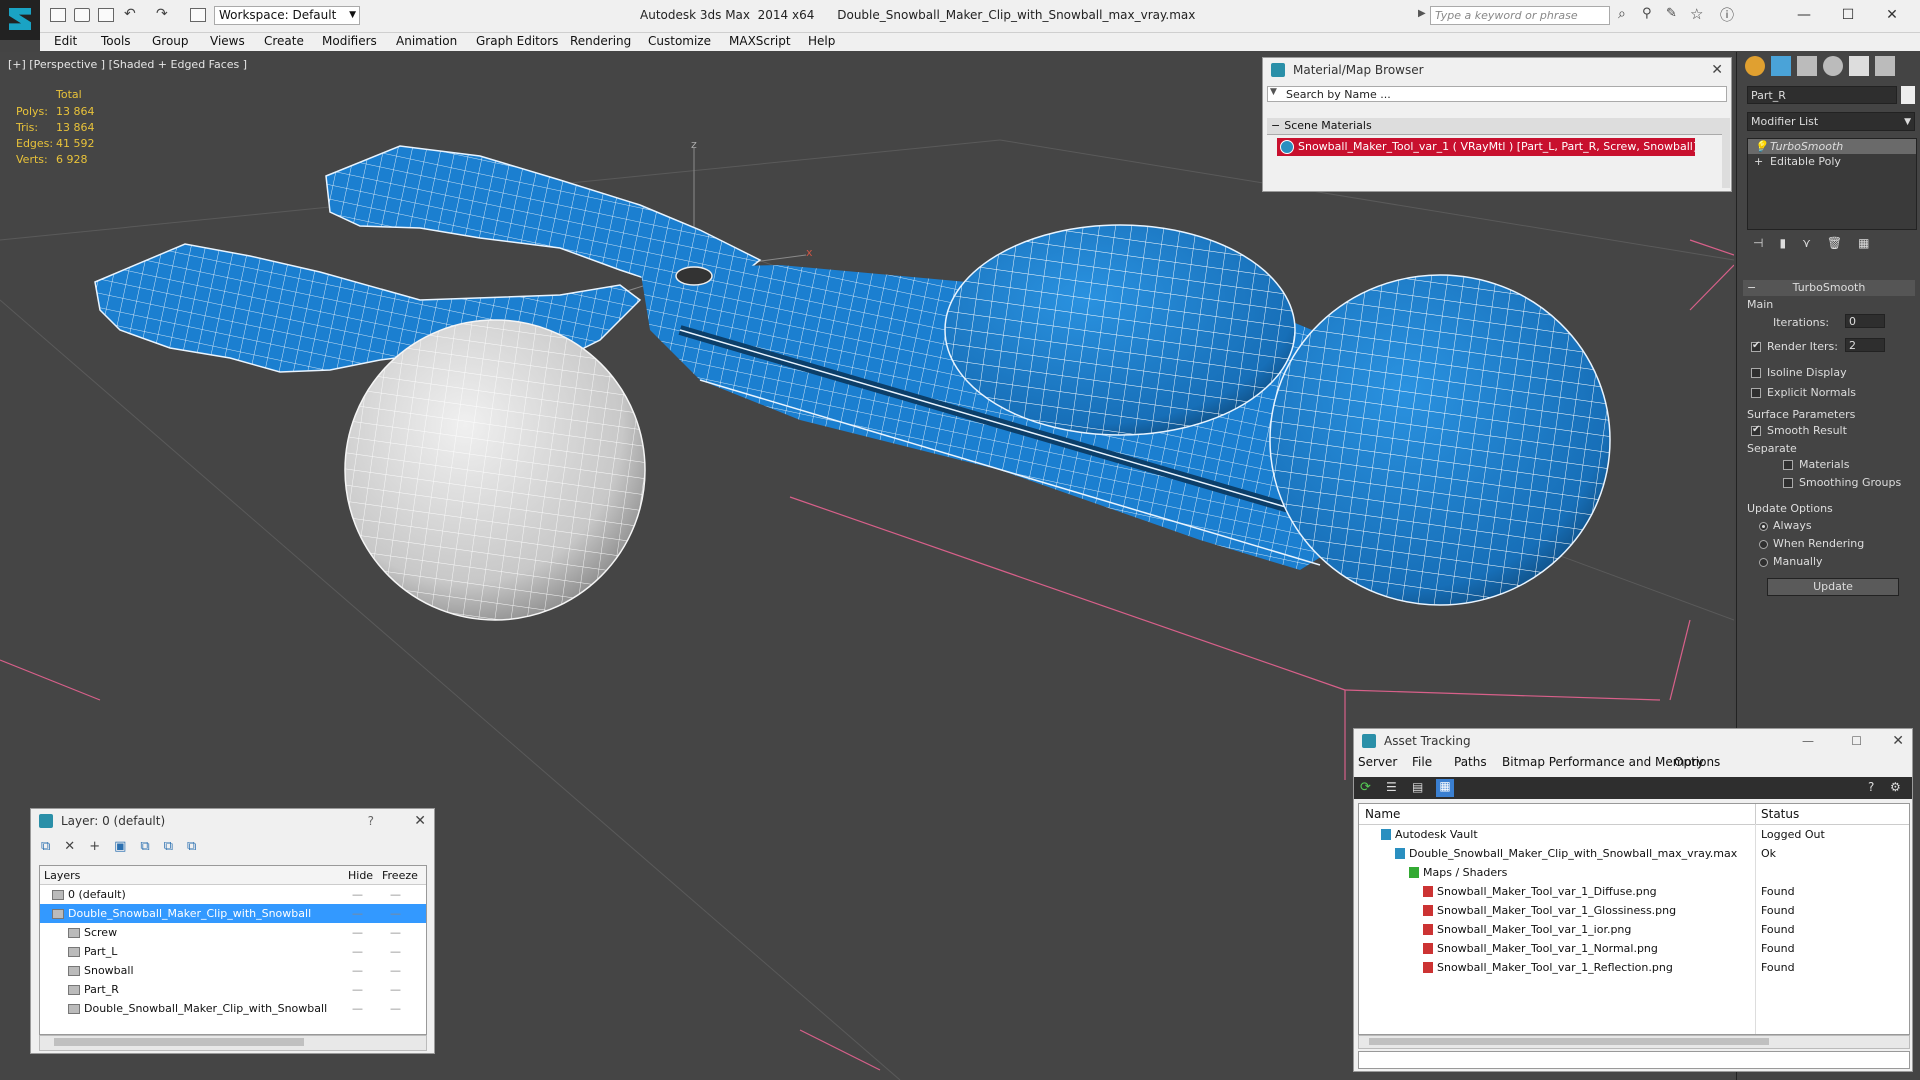 The image size is (1920, 1080). Describe the element at coordinates (233, 989) in the screenshot. I see `layer-row: Part_R — —` at that location.